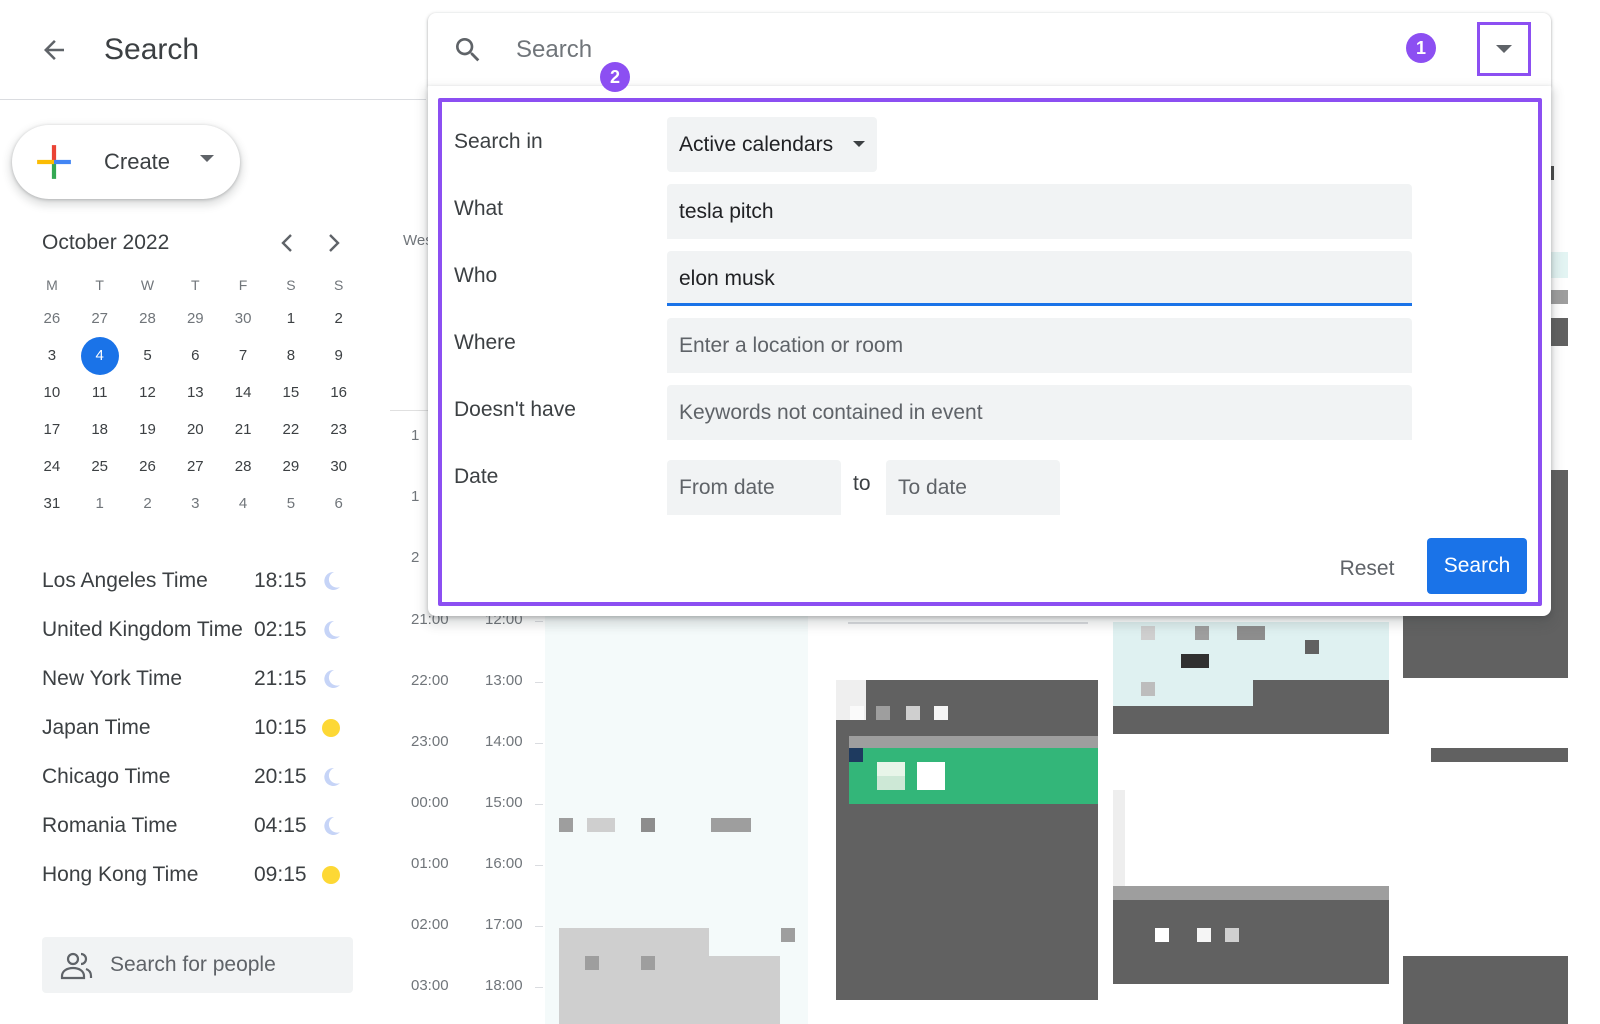  I want to click on mini-calendar-day: 12, so click(148, 392).